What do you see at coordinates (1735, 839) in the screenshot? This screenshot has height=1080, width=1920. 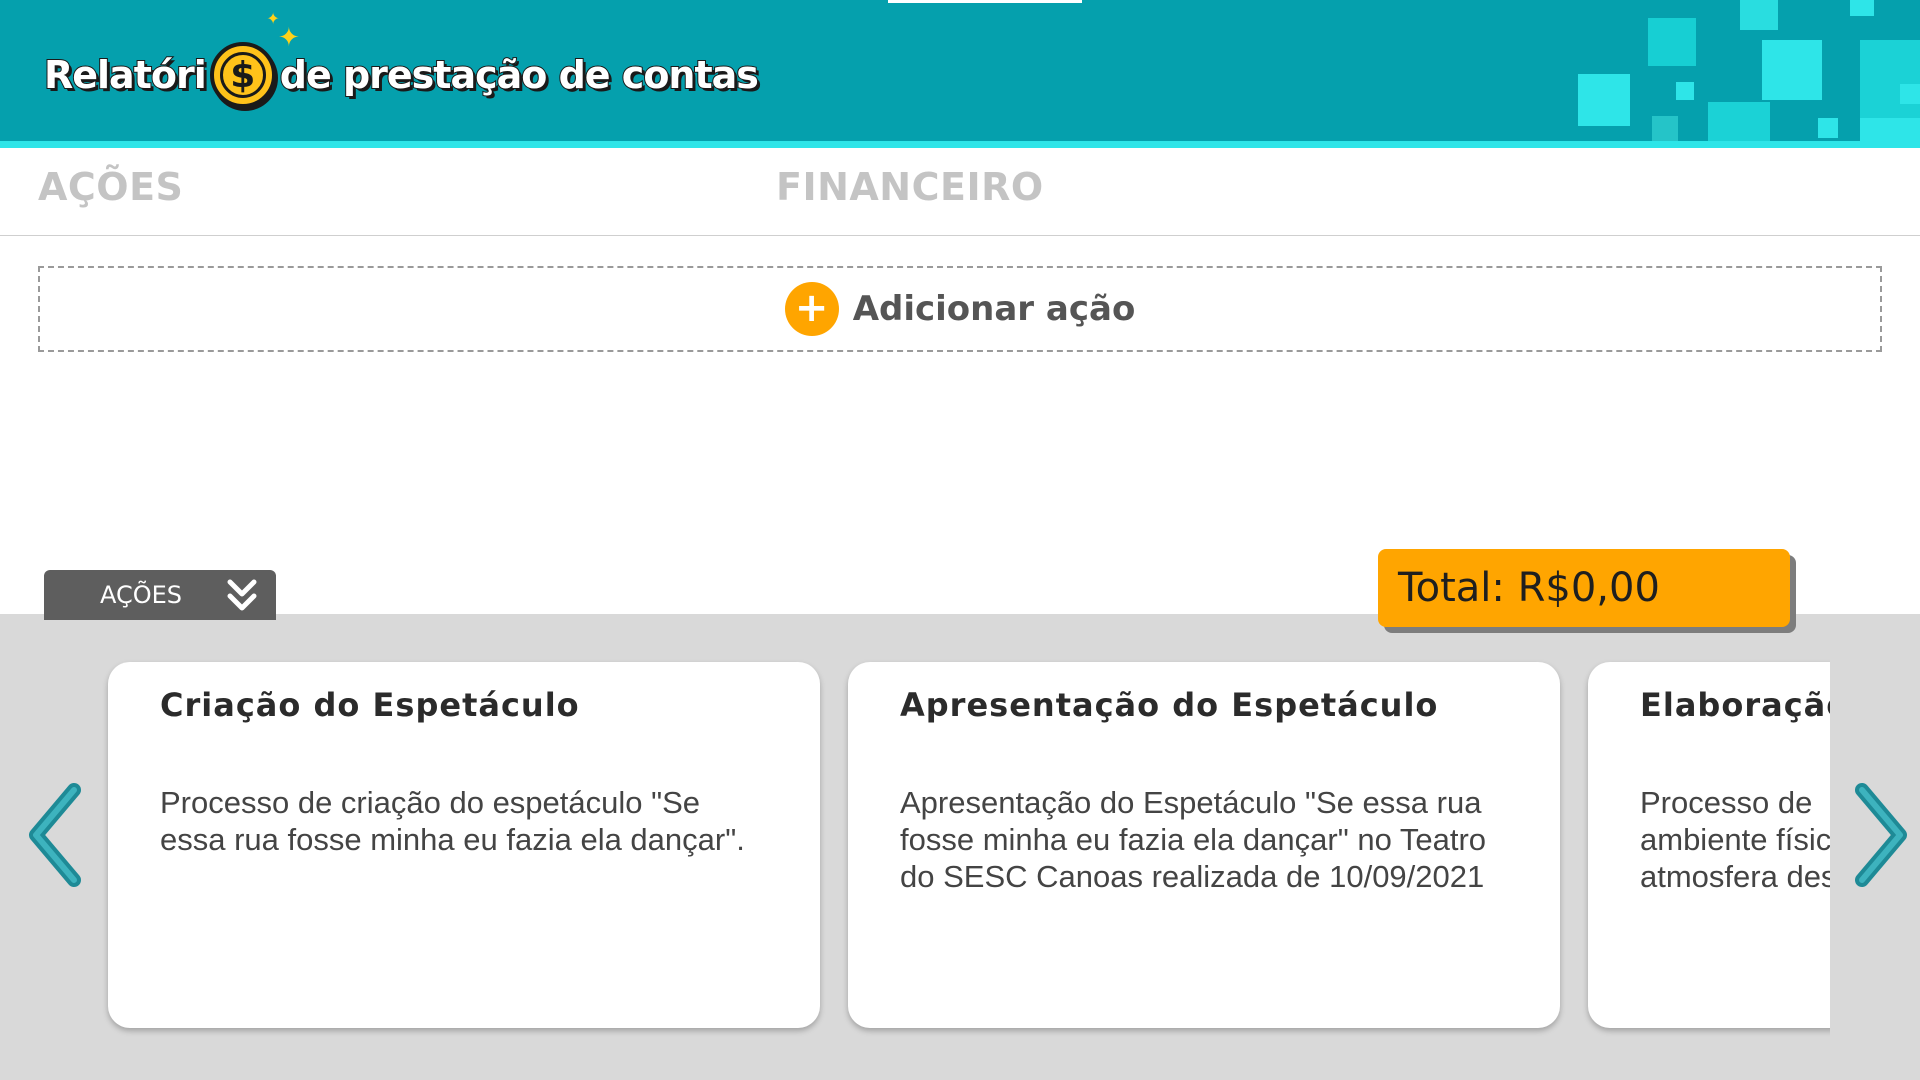 I see `action-card-description: Processo de ambiente físic atmosfera des` at bounding box center [1735, 839].